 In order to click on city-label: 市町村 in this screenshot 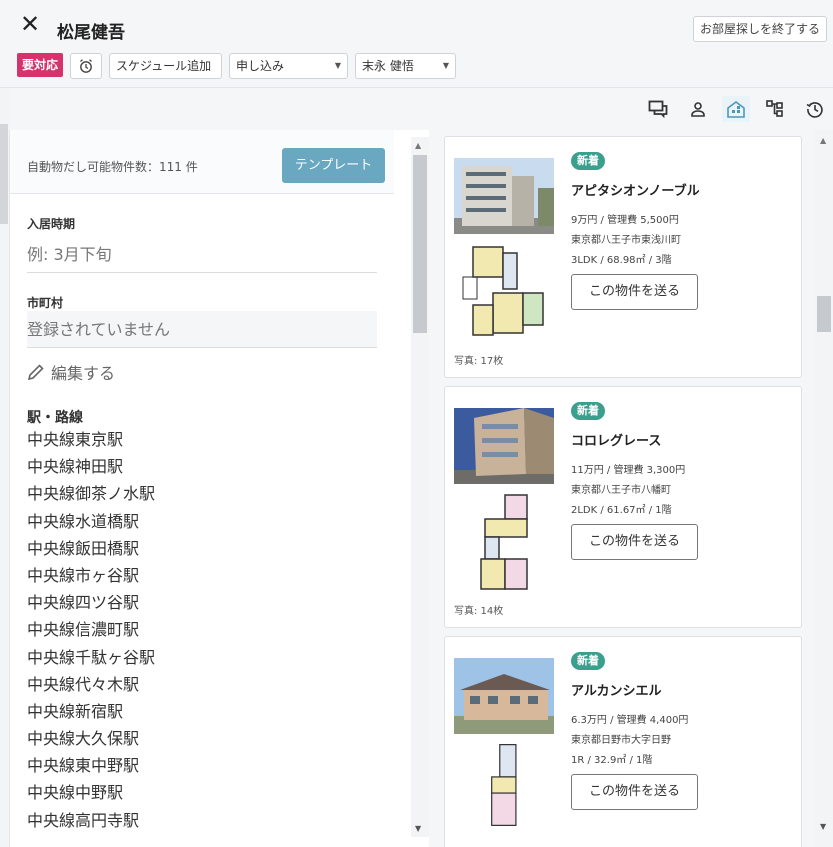, I will do `click(45, 303)`.